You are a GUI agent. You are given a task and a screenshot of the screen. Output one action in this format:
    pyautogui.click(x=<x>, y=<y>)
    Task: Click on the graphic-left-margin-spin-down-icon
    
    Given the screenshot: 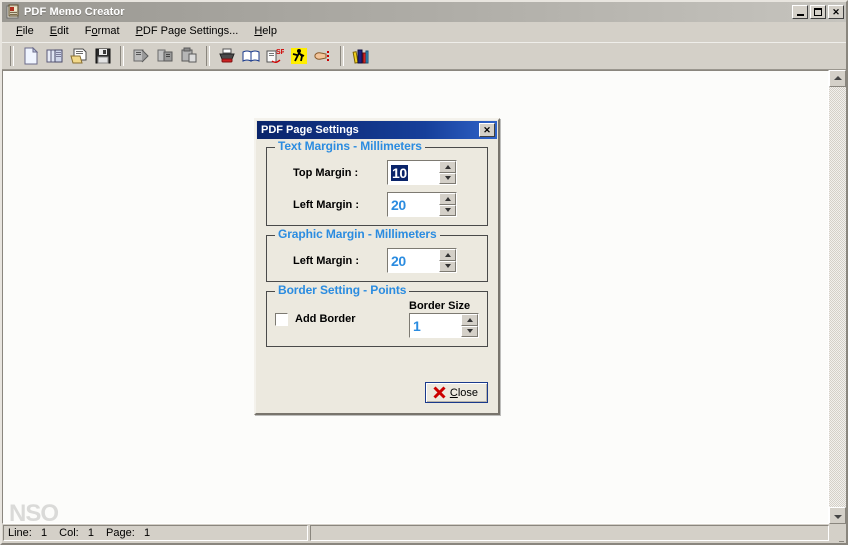 What is the action you would take?
    pyautogui.click(x=447, y=266)
    